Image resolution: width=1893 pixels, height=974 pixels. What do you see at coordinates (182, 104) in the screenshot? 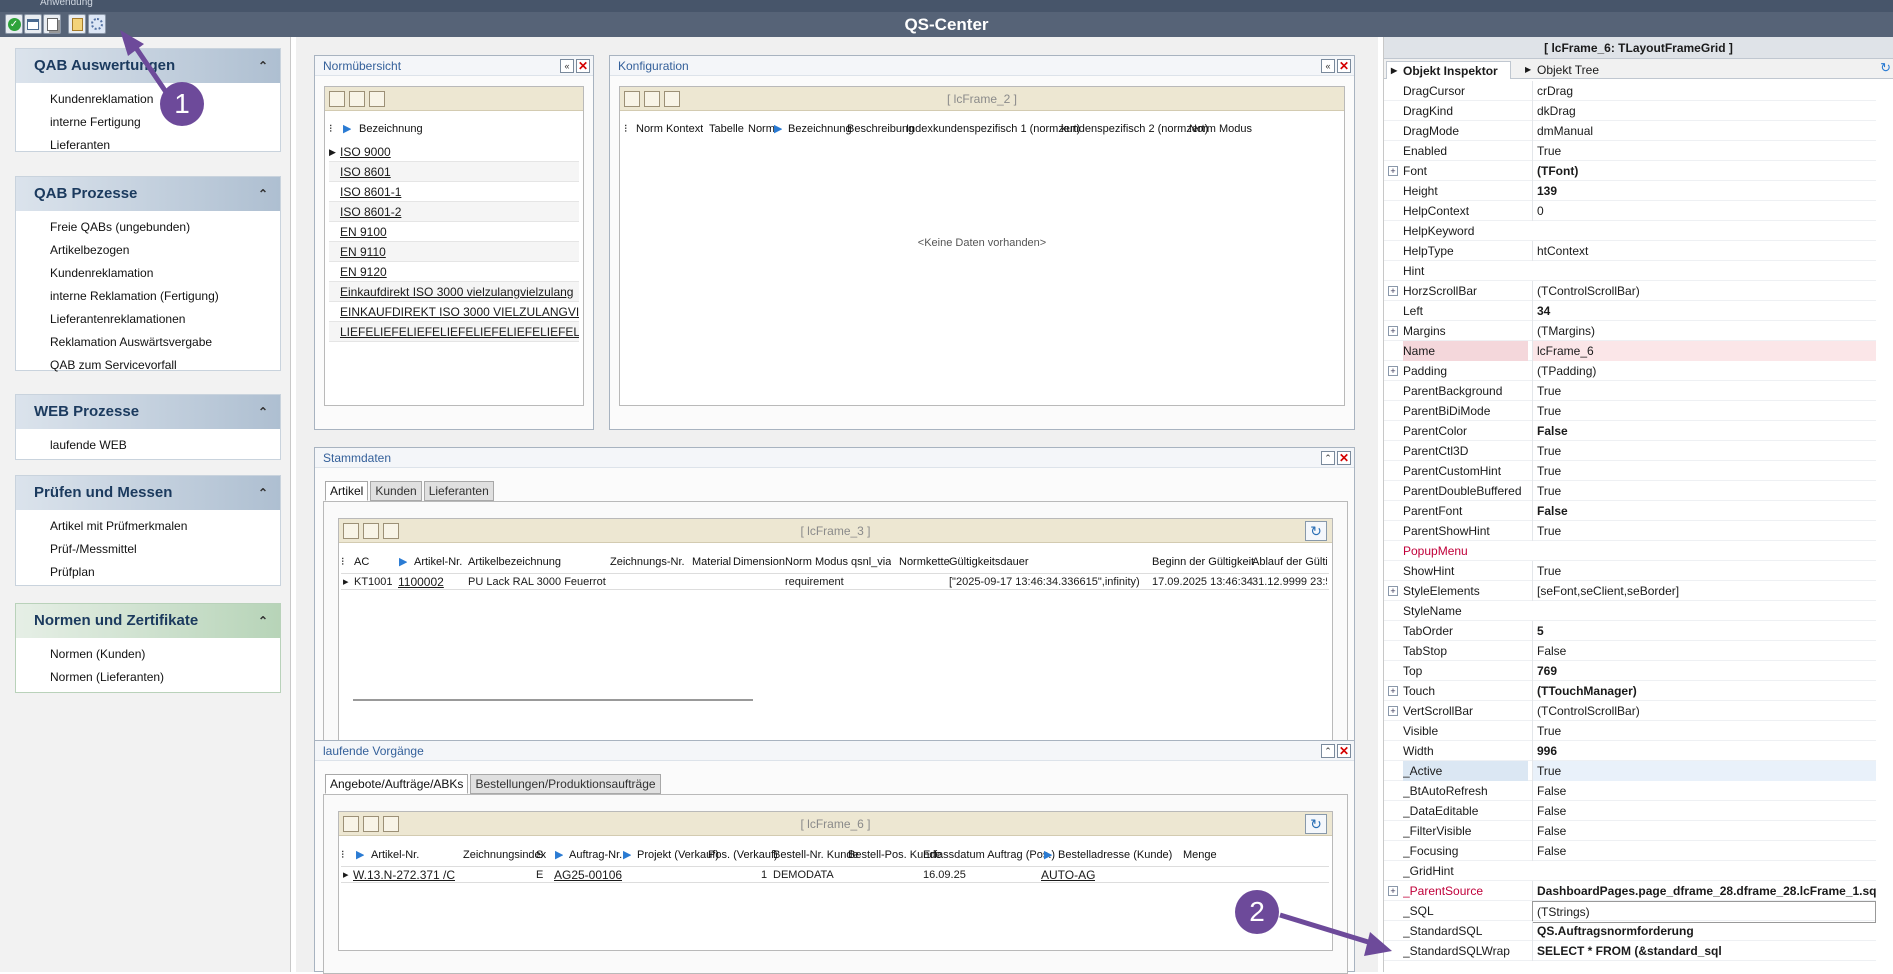
I see `callout-badge: 1` at bounding box center [182, 104].